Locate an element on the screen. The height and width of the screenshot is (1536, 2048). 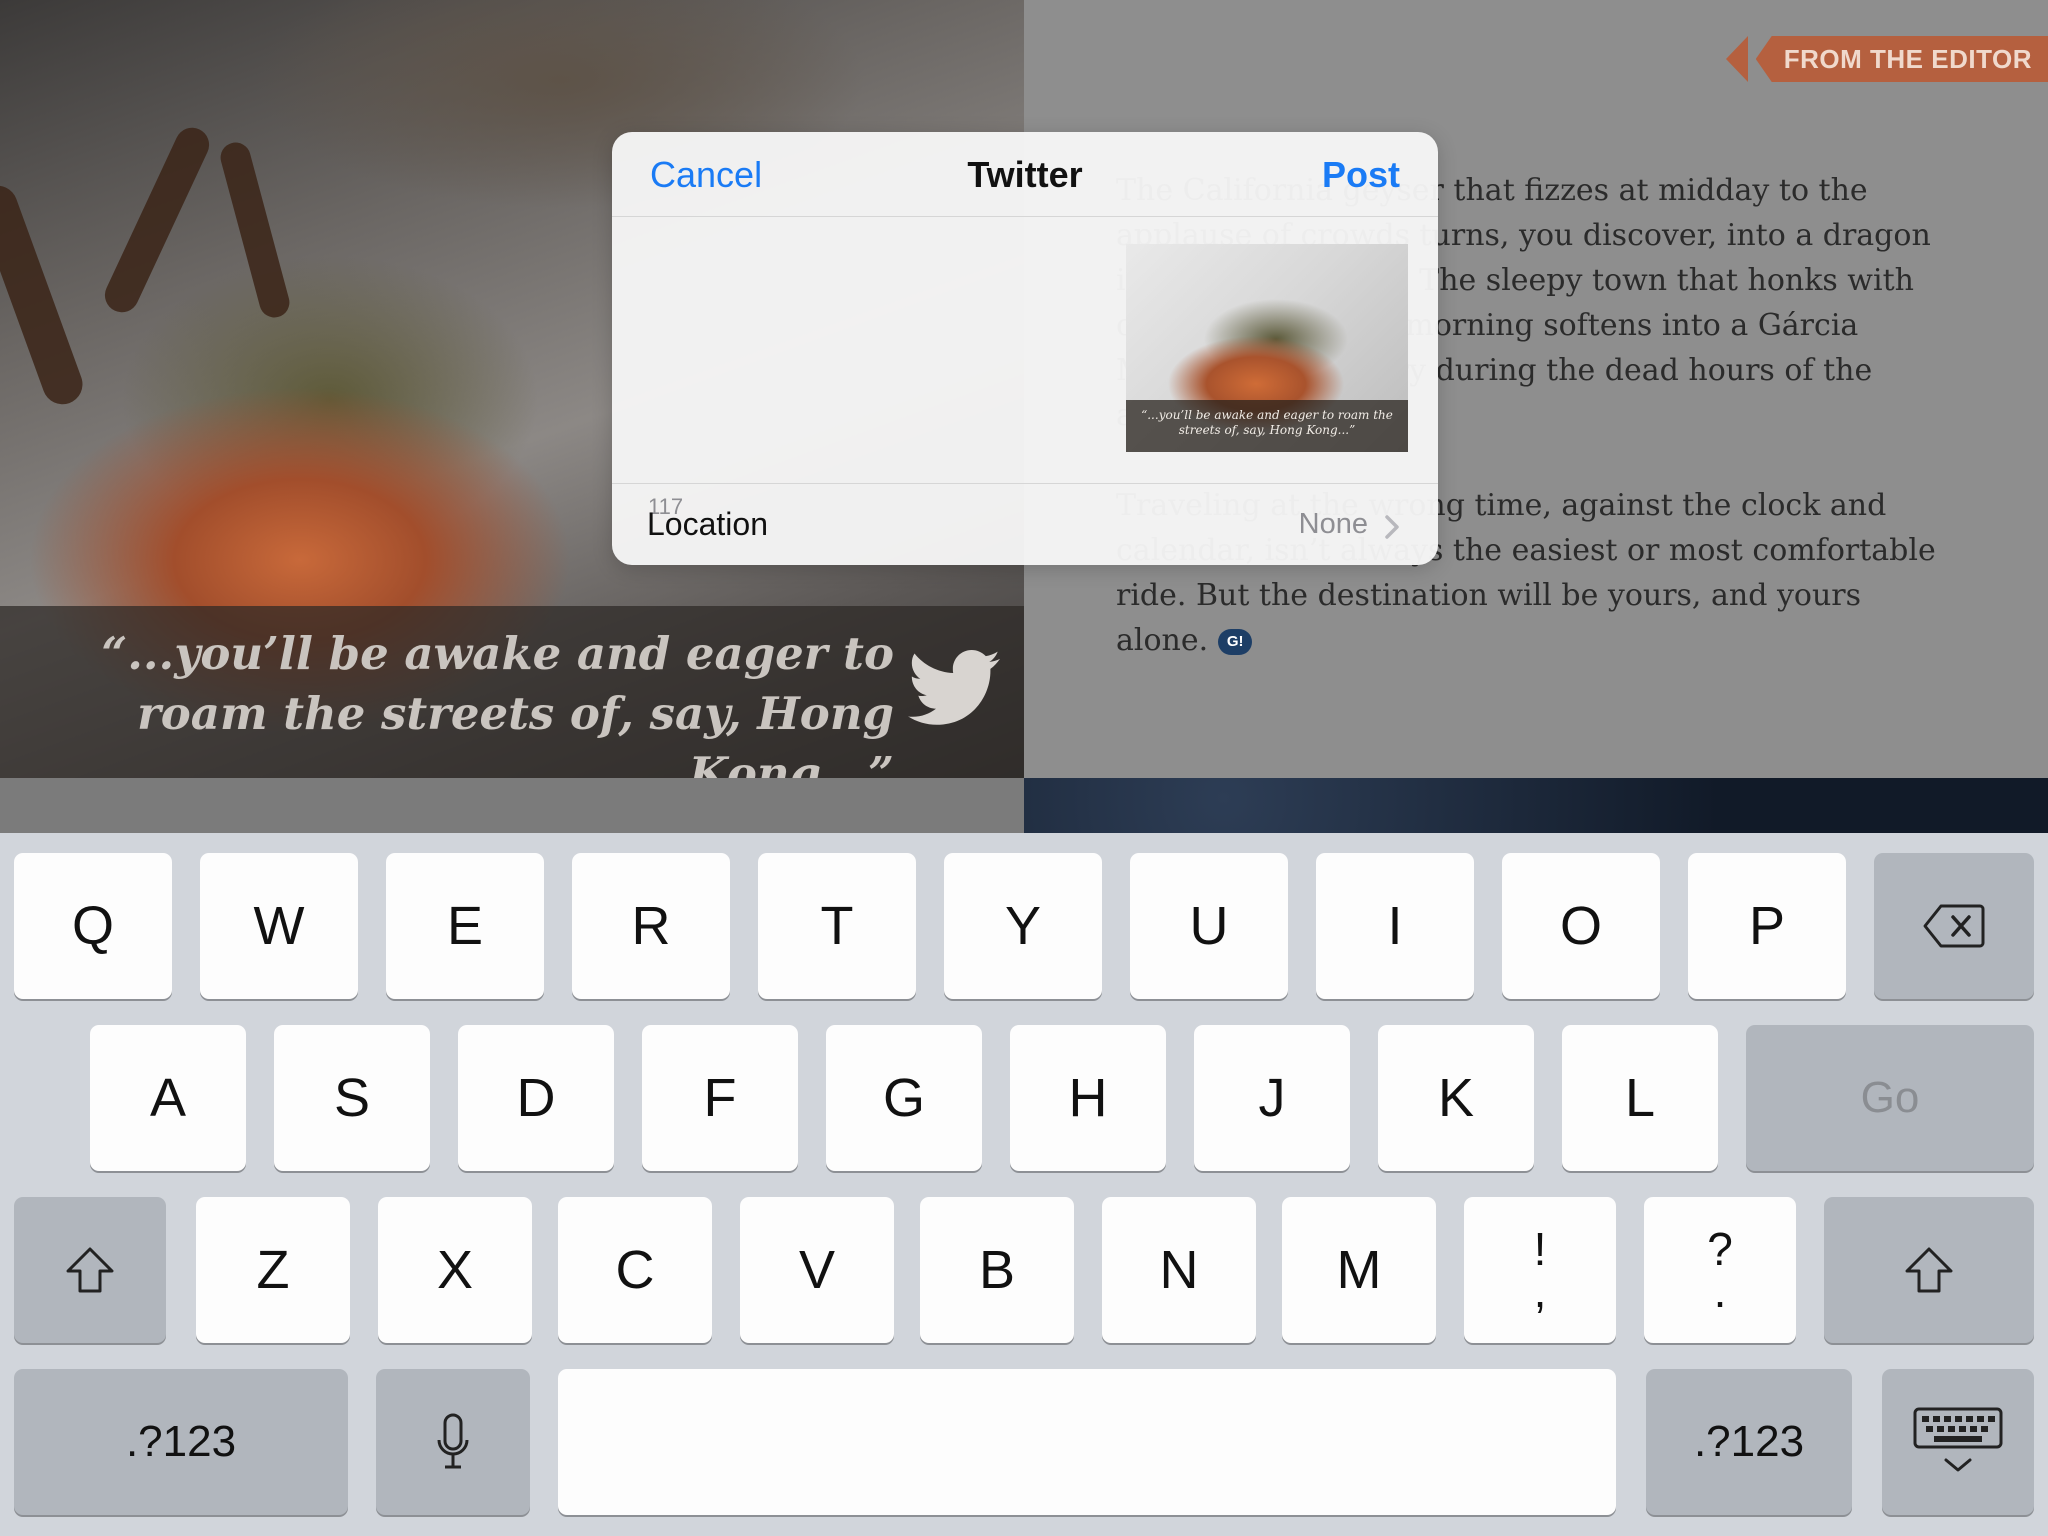
key-z: Z is located at coordinates (273, 1270).